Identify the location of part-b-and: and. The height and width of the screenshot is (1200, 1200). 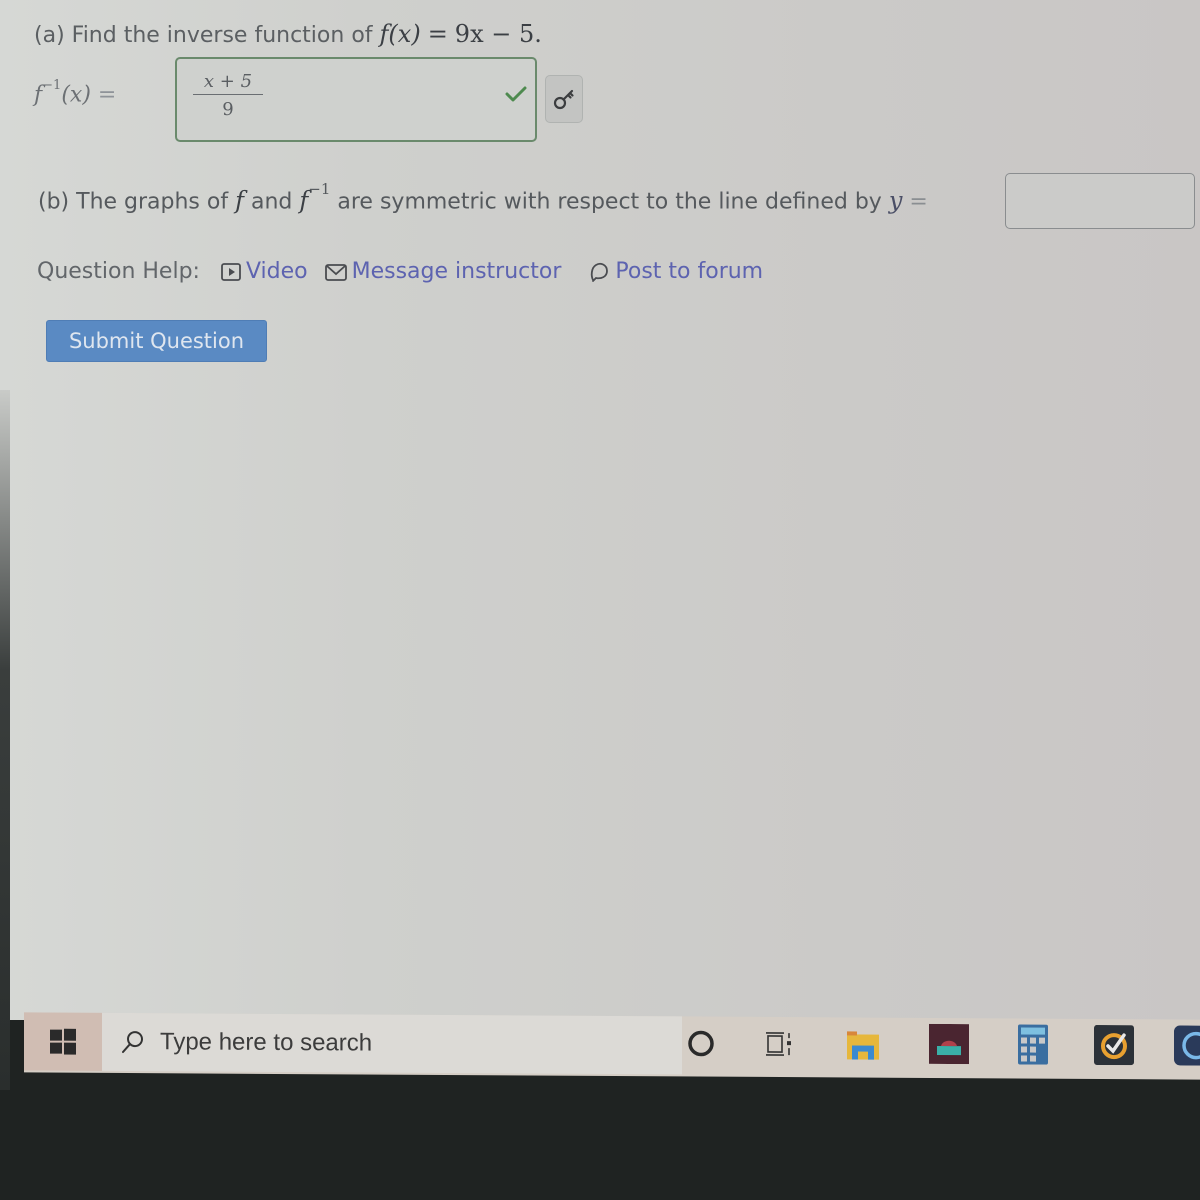
(271, 202).